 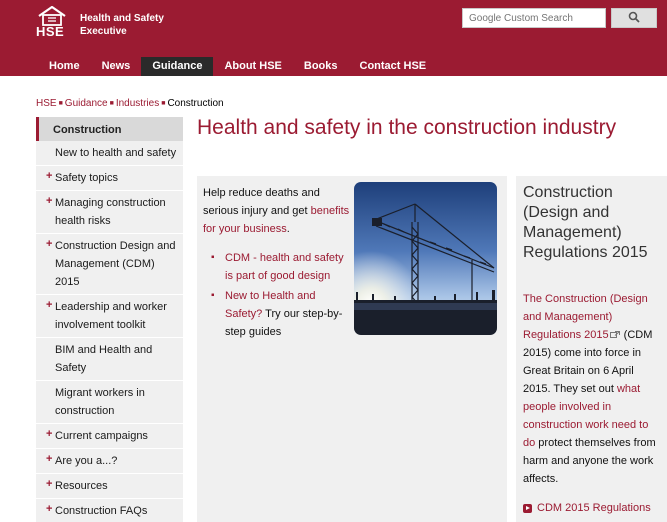 I want to click on search-input, so click(x=534, y=18).